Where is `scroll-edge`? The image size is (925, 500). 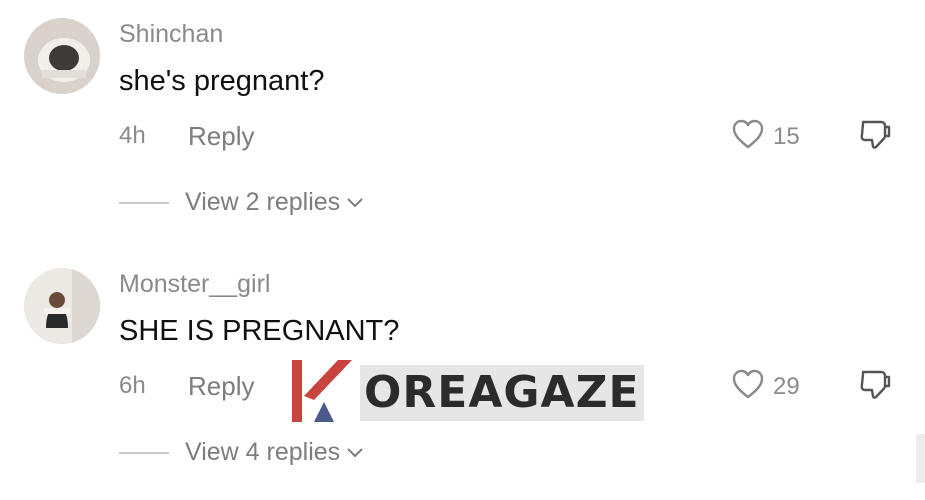 scroll-edge is located at coordinates (920, 458).